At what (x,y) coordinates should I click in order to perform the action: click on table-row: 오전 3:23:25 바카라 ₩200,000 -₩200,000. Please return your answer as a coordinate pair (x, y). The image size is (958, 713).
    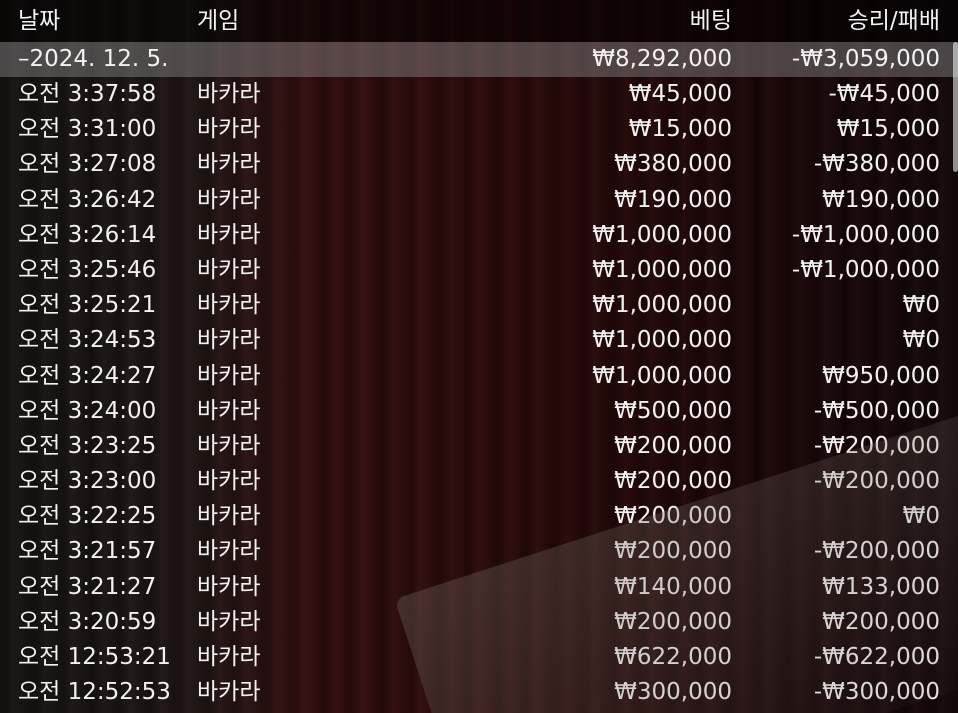
    Looking at the image, I should click on (479, 446).